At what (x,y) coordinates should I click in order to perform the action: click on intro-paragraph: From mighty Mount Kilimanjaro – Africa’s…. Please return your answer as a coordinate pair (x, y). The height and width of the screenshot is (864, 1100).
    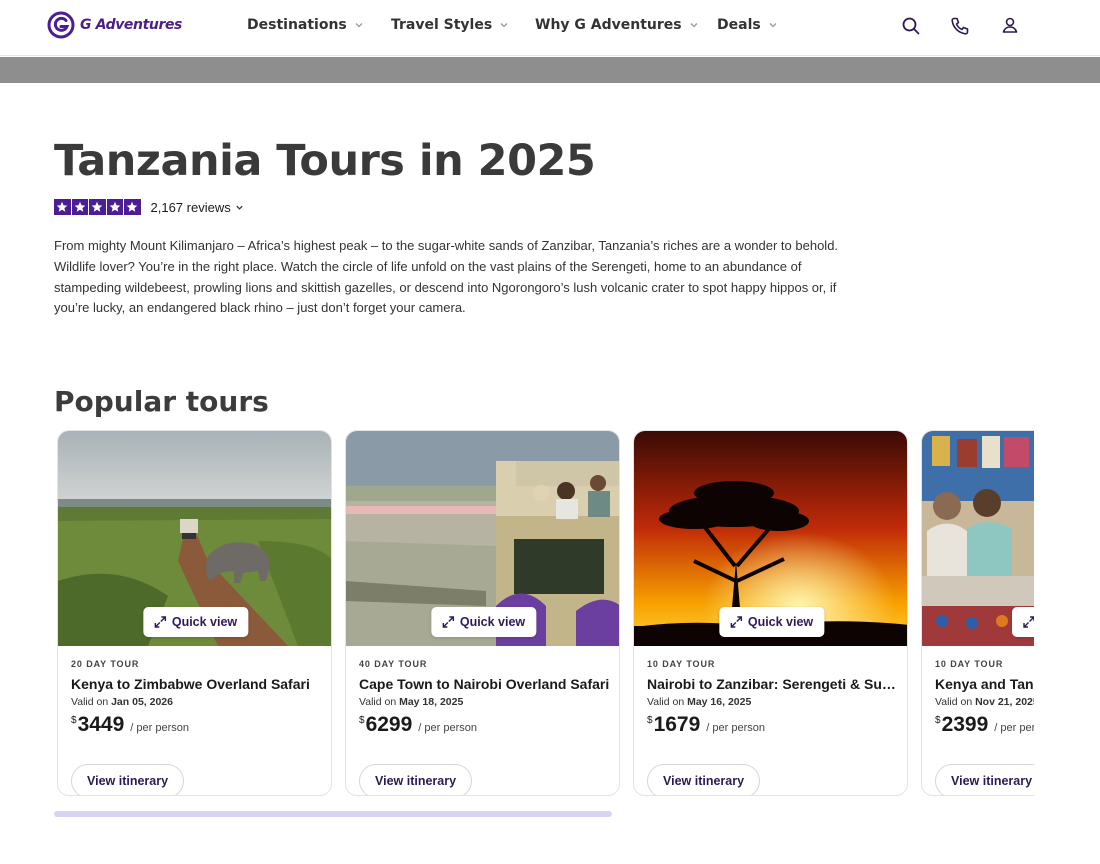
    Looking at the image, I should click on (446, 277).